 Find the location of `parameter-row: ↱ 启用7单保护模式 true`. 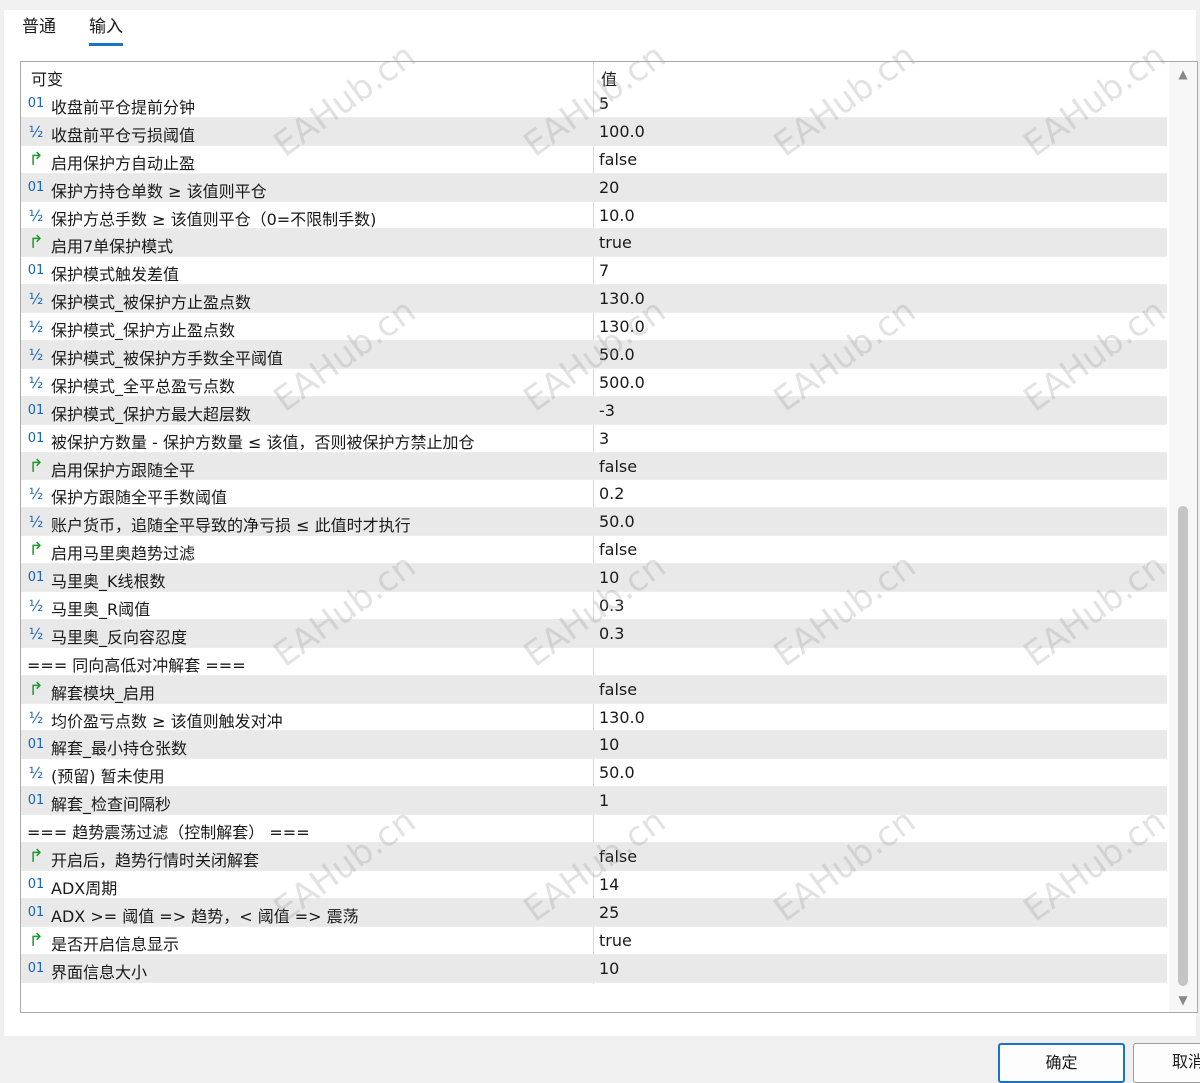

parameter-row: ↱ 启用7单保护模式 true is located at coordinates (594, 243).